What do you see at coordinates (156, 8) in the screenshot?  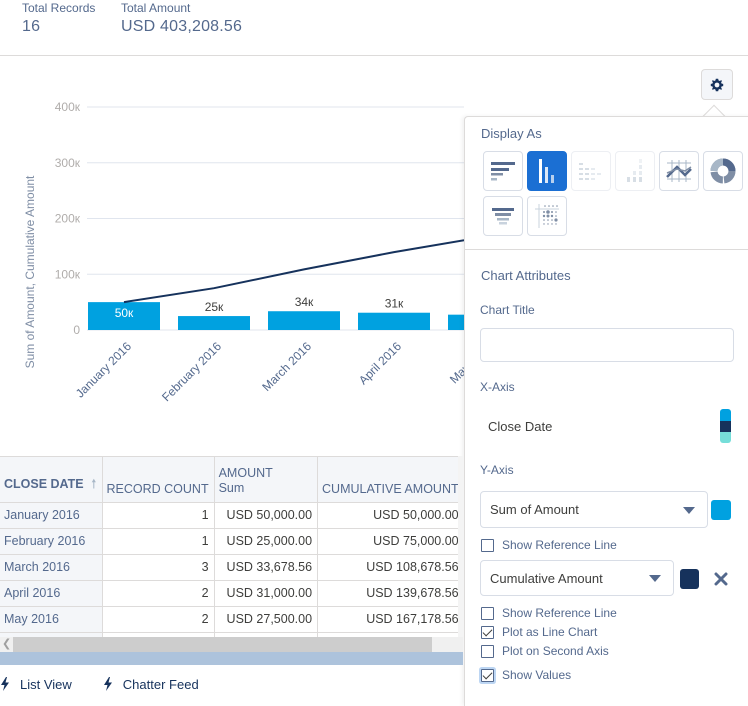 I see `total-amount-label: Total Amount` at bounding box center [156, 8].